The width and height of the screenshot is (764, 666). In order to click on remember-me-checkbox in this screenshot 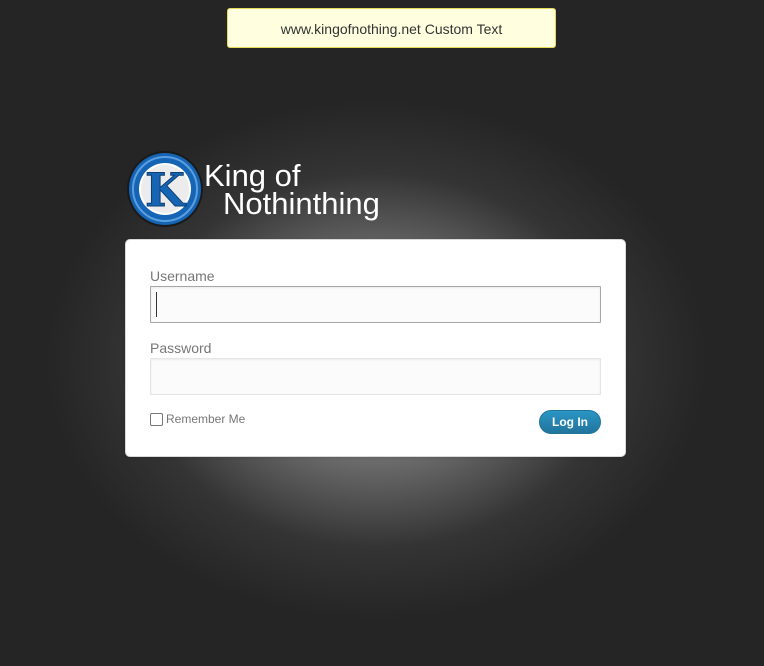, I will do `click(156, 419)`.